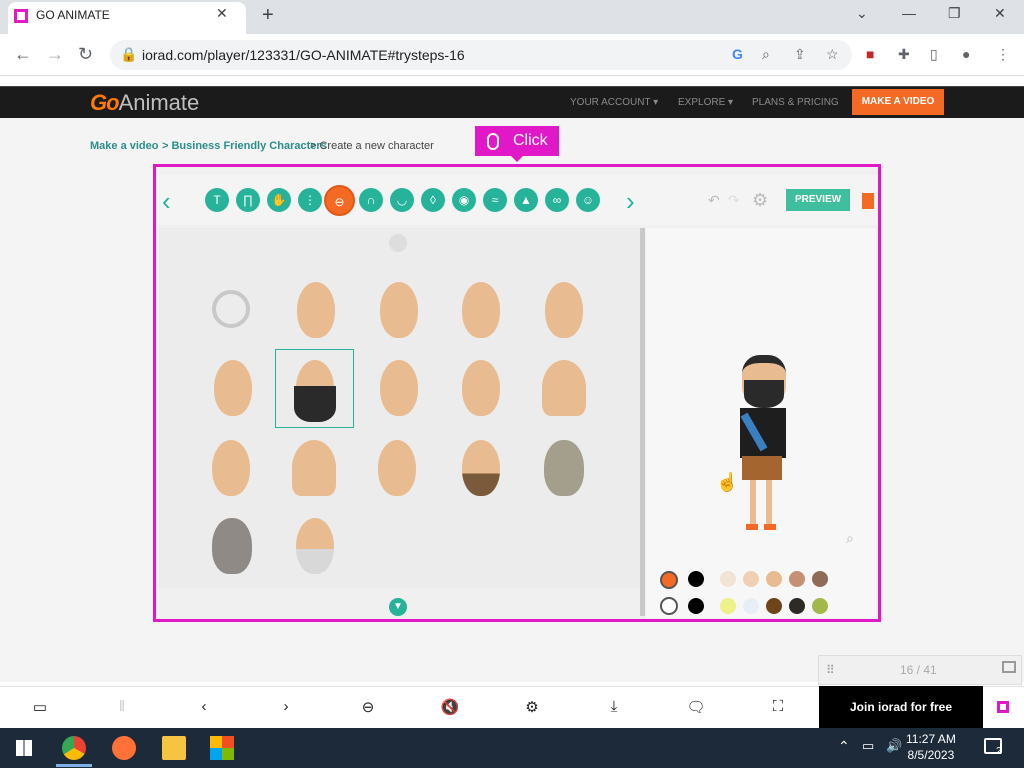 The image size is (1024, 768). Describe the element at coordinates (954, 13) in the screenshot. I see `maximize-icon: ❐` at that location.